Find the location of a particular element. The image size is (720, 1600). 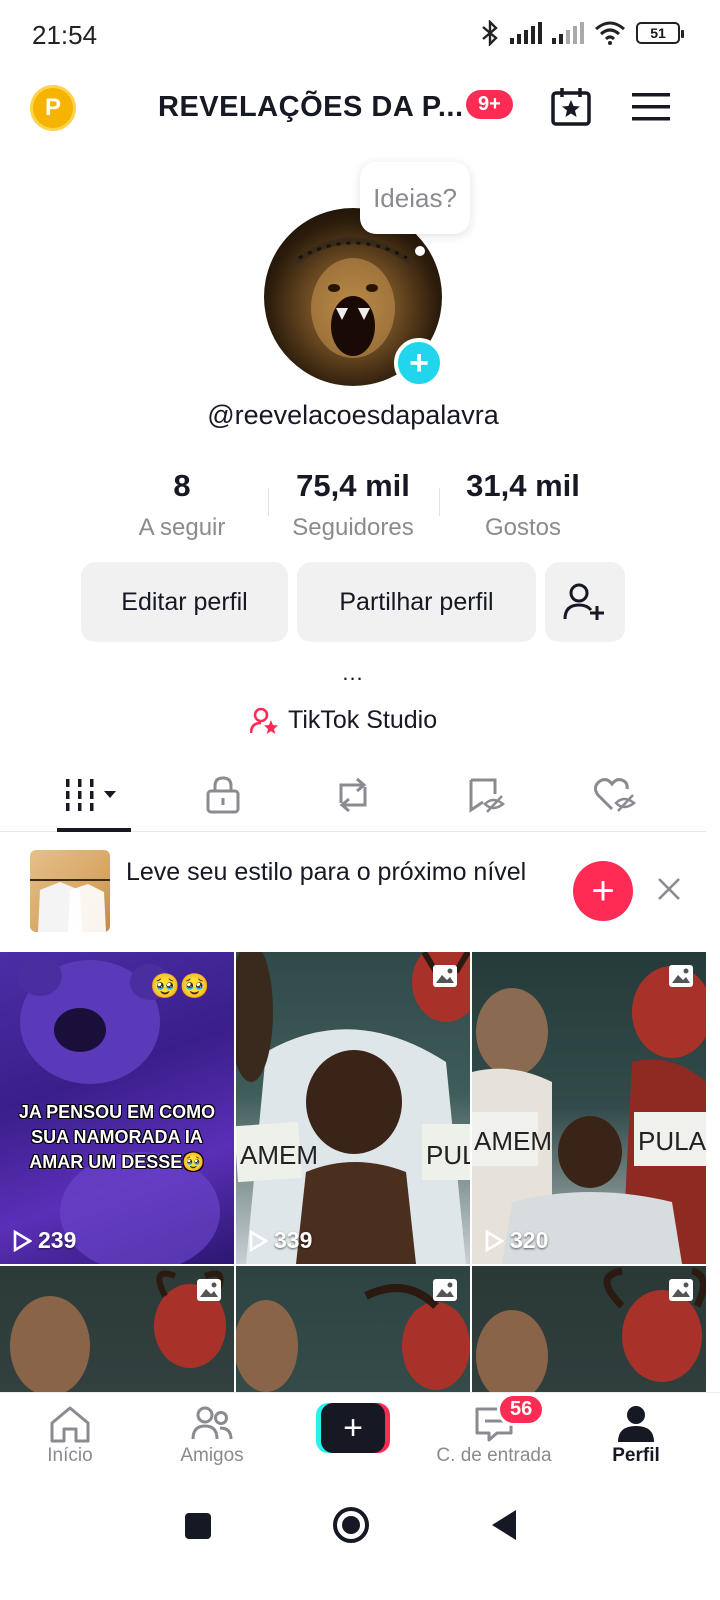

profile-icon is located at coordinates (636, 1424).